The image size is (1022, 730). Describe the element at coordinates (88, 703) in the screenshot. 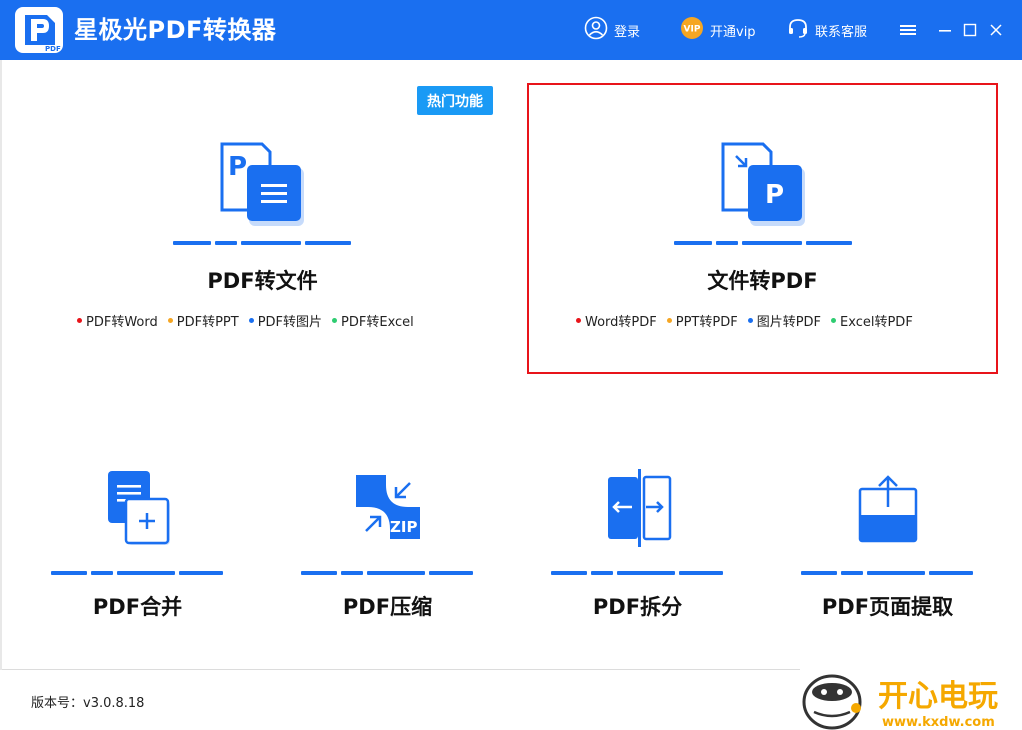

I see `version-label: 版本号：v3.0.8.18` at that location.